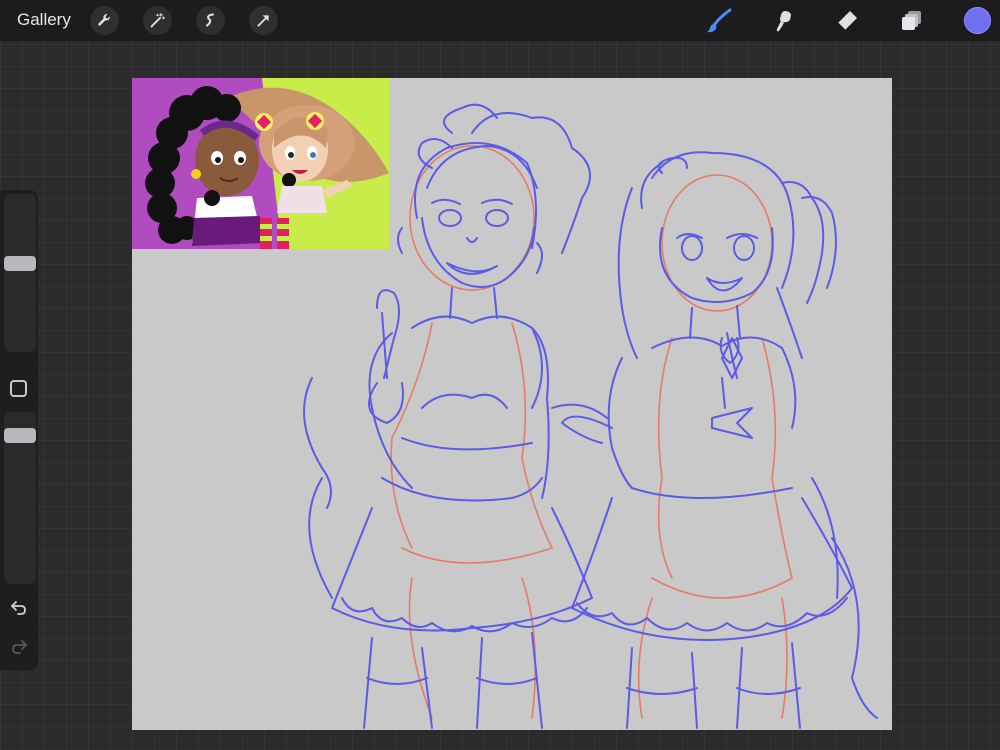 This screenshot has width=1000, height=750. Describe the element at coordinates (912, 21) in the screenshot. I see `layers-icon` at that location.